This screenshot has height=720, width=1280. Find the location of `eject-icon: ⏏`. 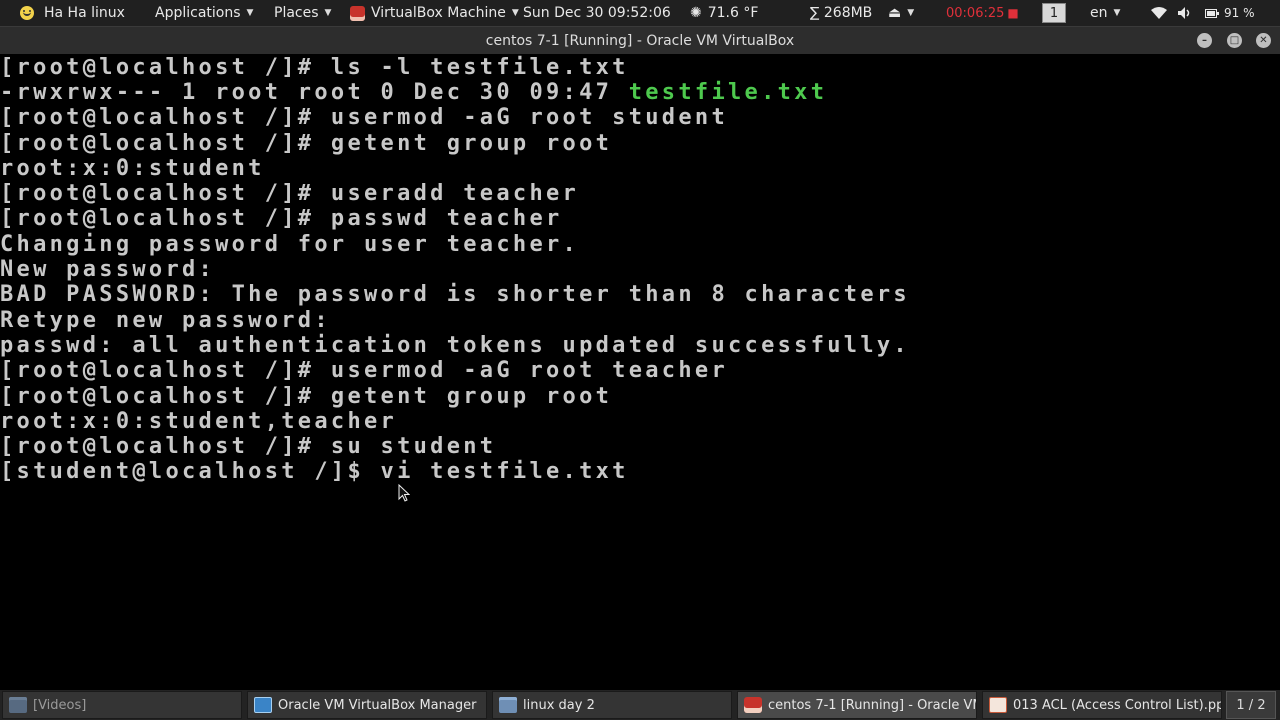

eject-icon: ⏏ is located at coordinates (895, 13).